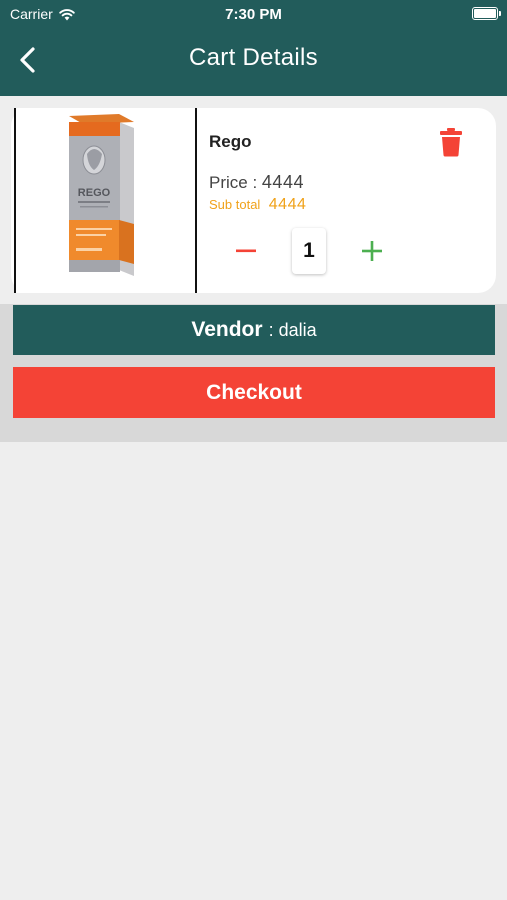 Image resolution: width=507 pixels, height=900 pixels. Describe the element at coordinates (287, 204) in the screenshot. I see `subtotal-value: 4444` at that location.